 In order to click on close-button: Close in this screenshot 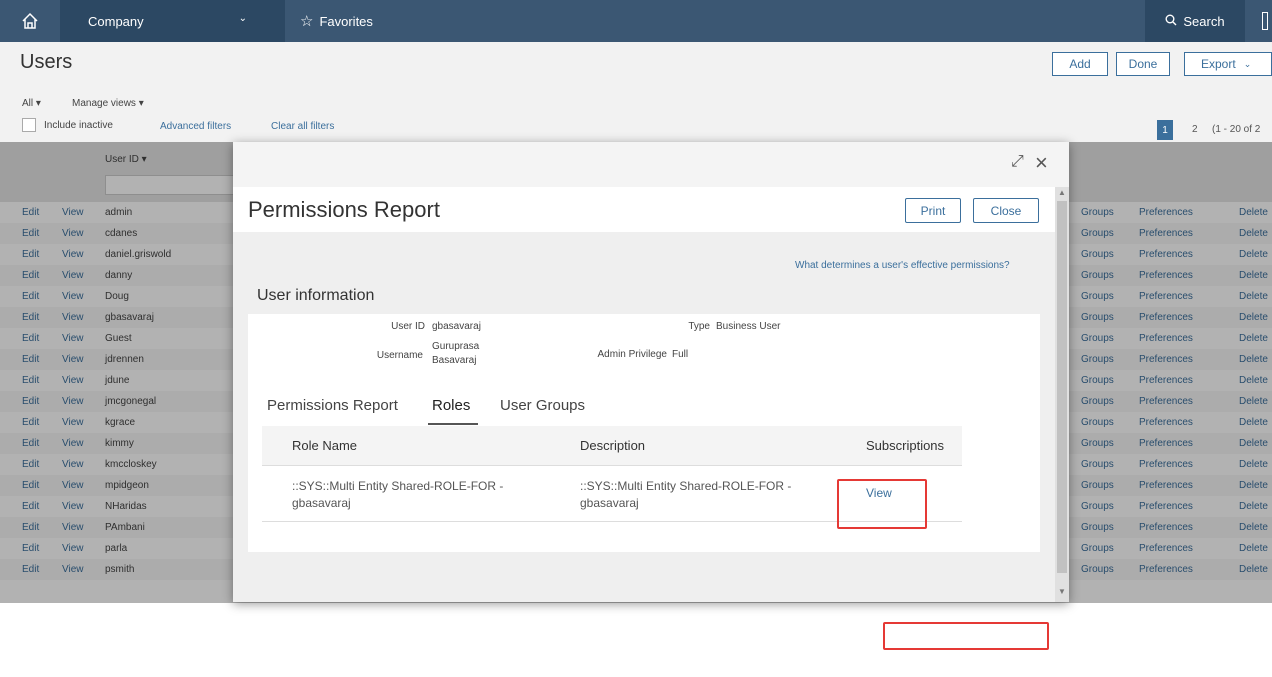, I will do `click(1006, 210)`.